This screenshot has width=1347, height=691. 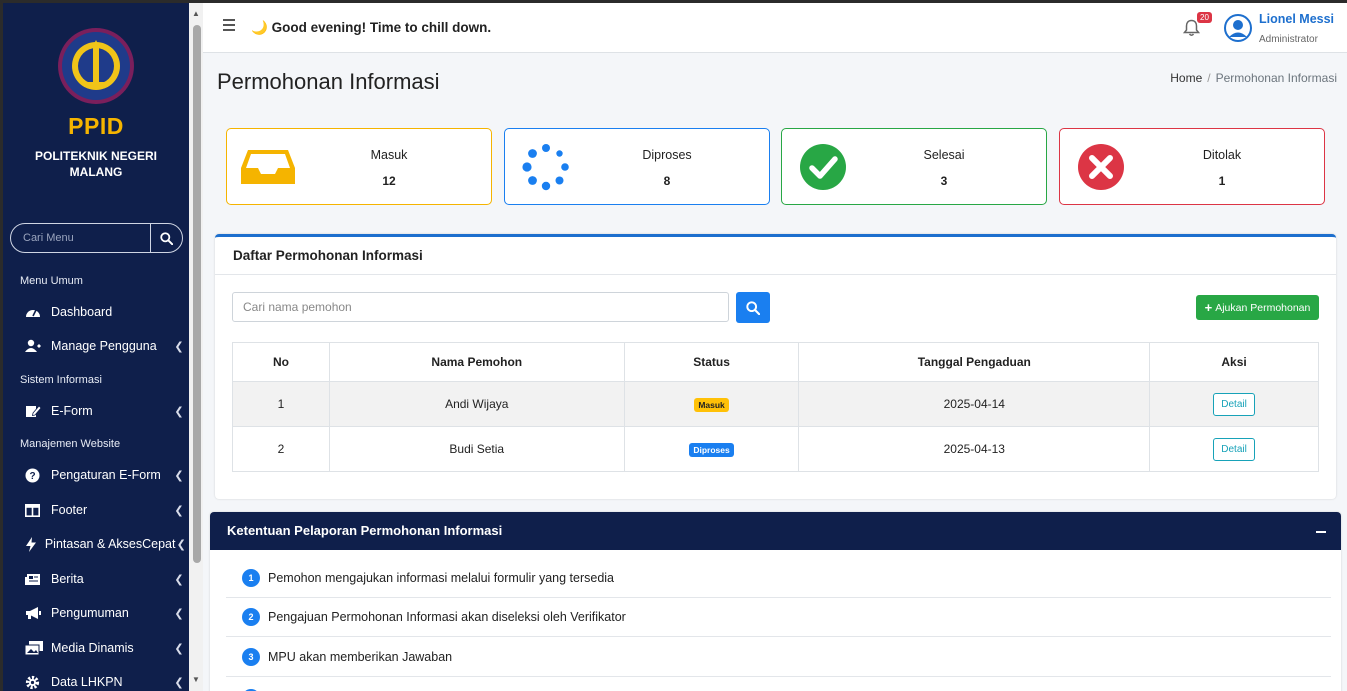 I want to click on user-role: Administrator, so click(x=1288, y=39).